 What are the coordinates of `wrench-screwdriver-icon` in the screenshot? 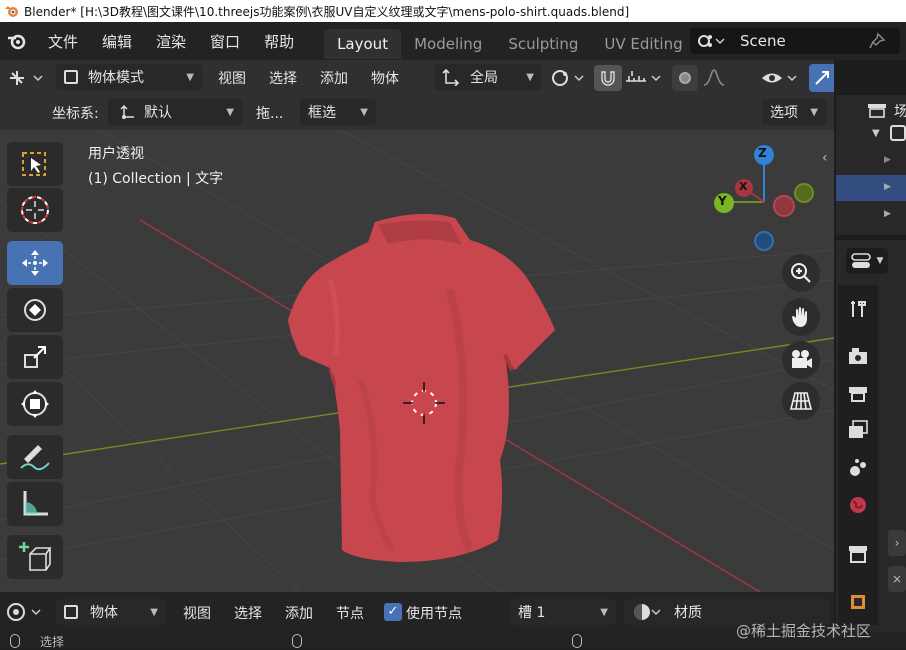 It's located at (858, 309).